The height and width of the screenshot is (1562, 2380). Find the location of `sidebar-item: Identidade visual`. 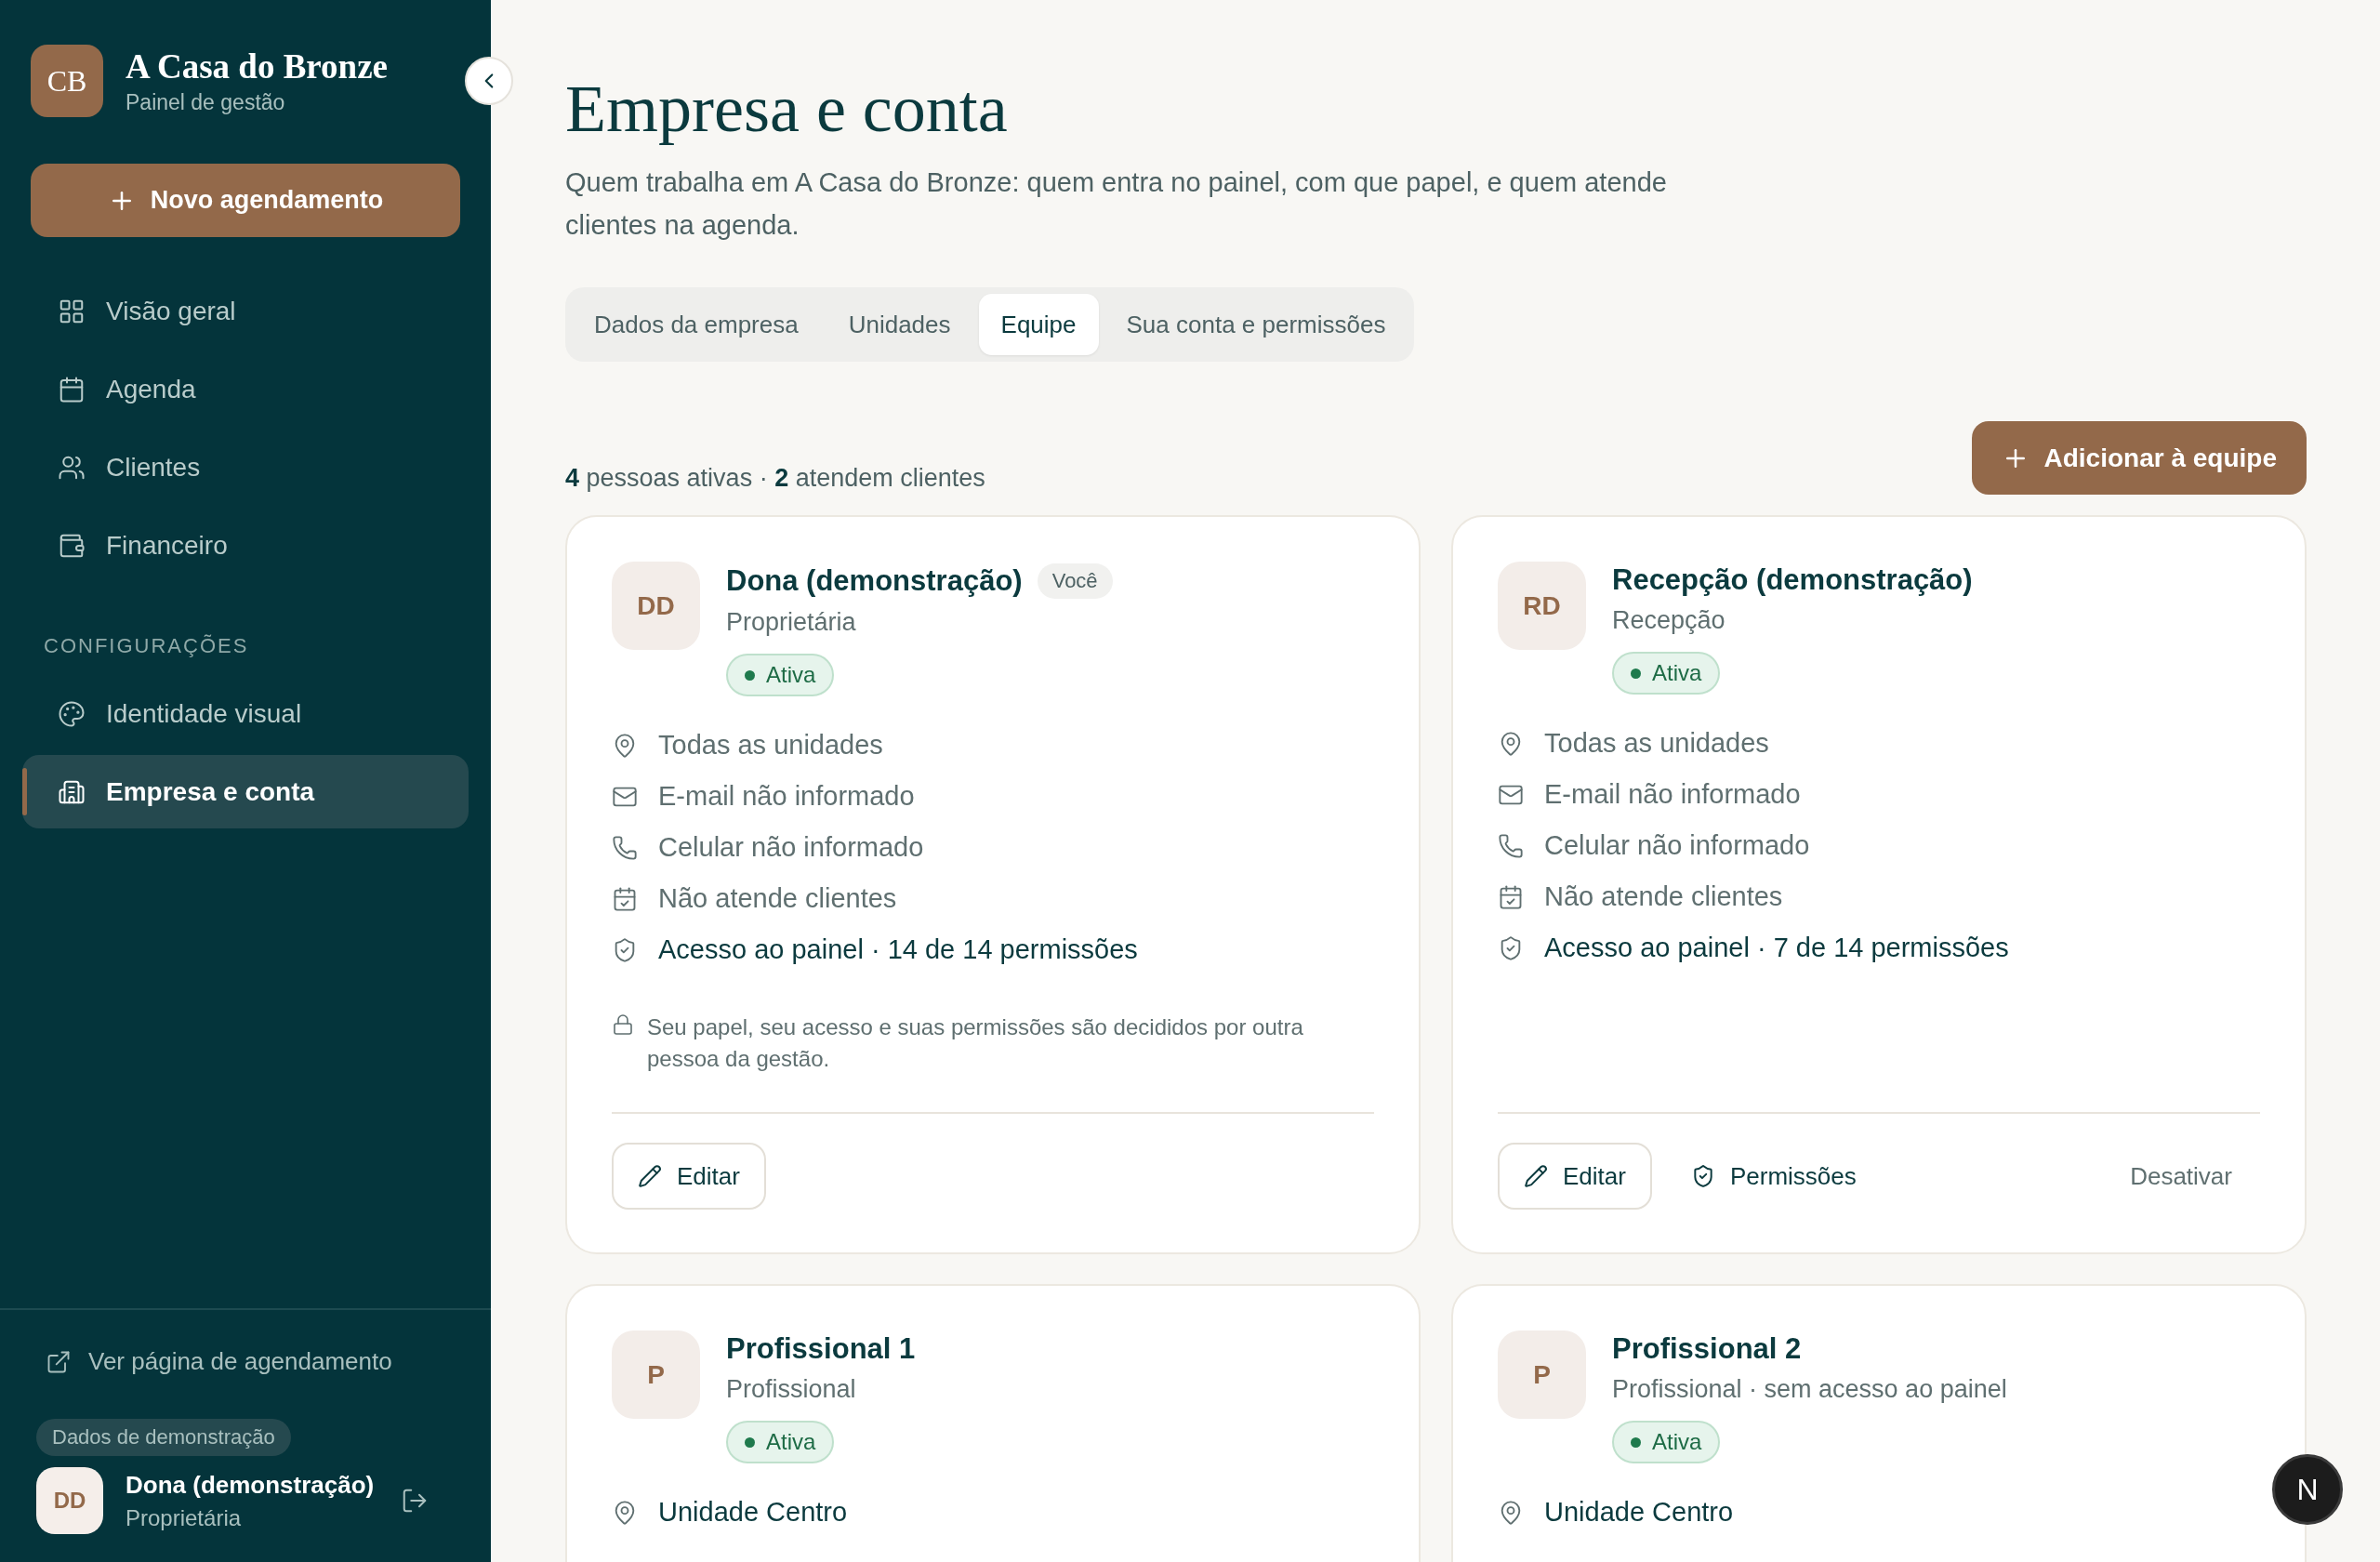

sidebar-item: Identidade visual is located at coordinates (245, 713).